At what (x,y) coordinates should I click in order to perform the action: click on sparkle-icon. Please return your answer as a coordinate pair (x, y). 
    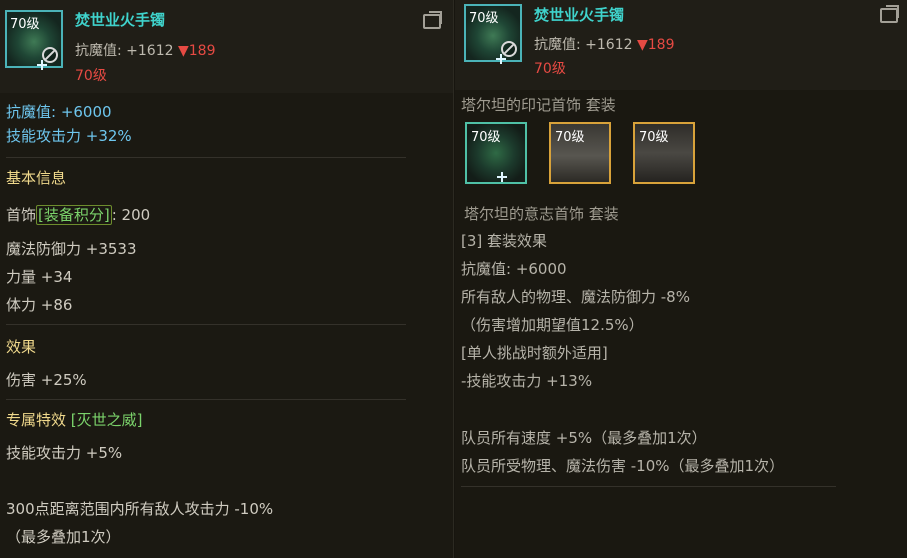
    Looking at the image, I should click on (502, 177).